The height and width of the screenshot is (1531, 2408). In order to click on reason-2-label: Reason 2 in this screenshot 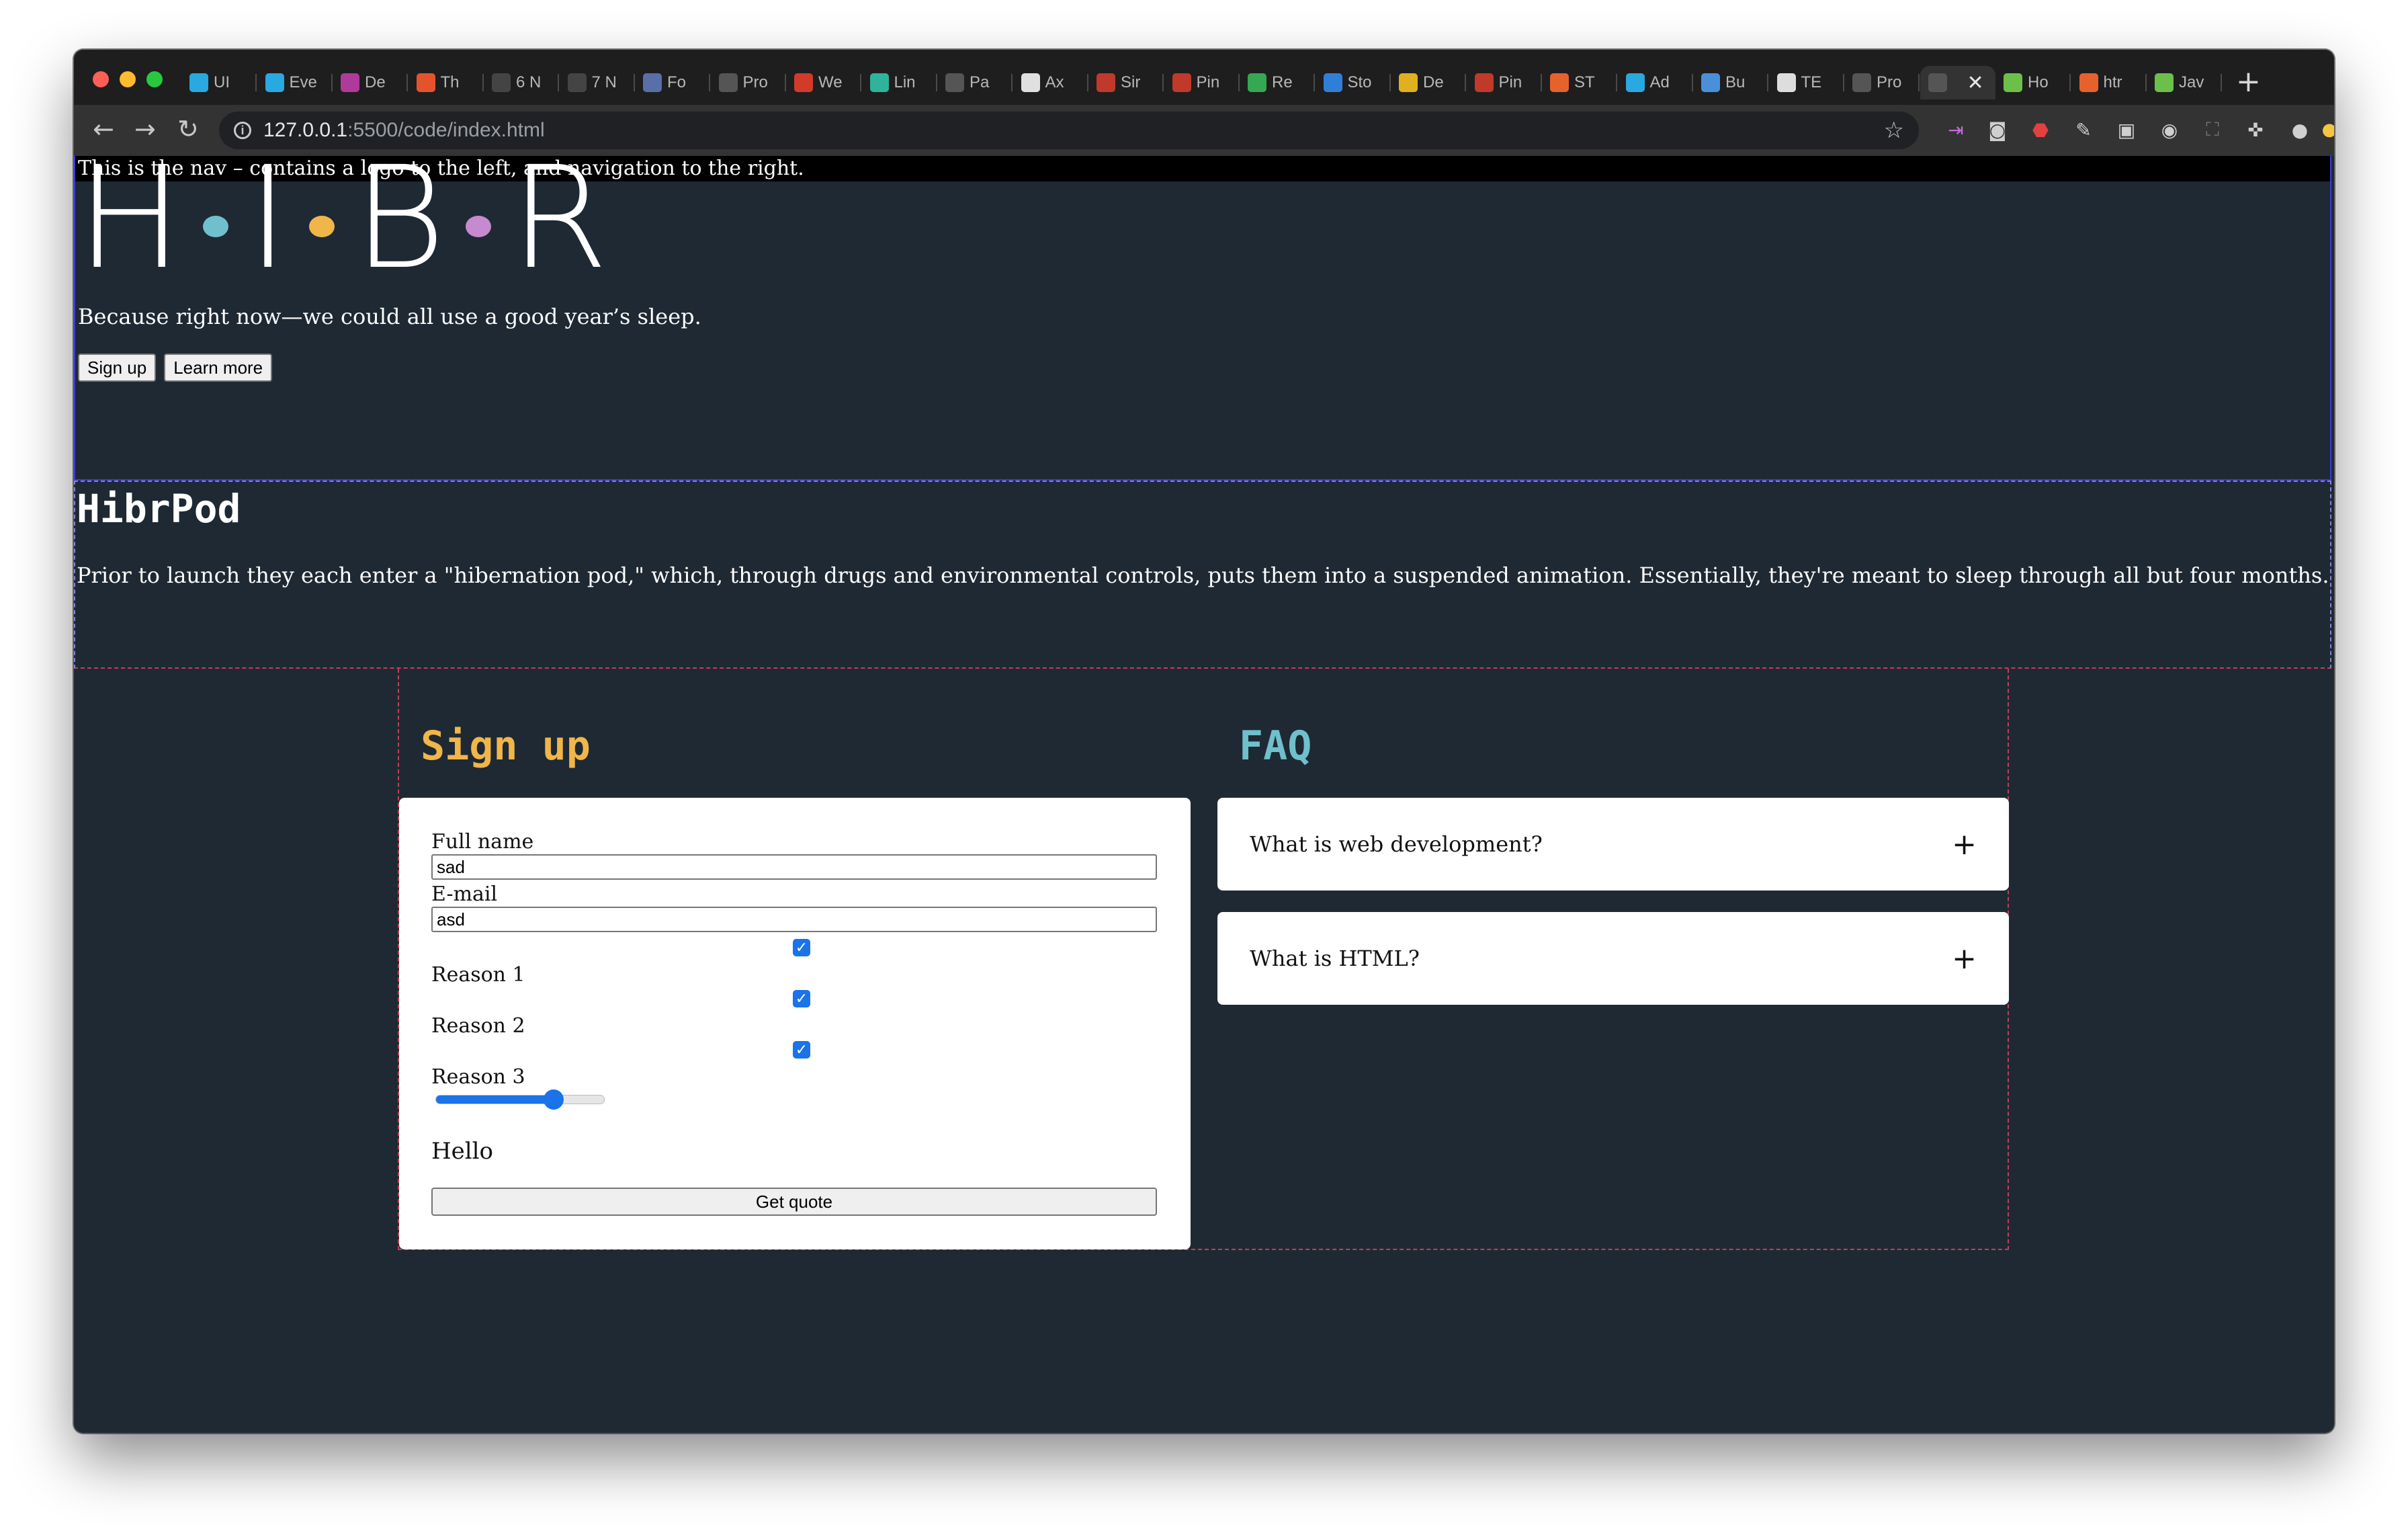, I will do `click(478, 1026)`.